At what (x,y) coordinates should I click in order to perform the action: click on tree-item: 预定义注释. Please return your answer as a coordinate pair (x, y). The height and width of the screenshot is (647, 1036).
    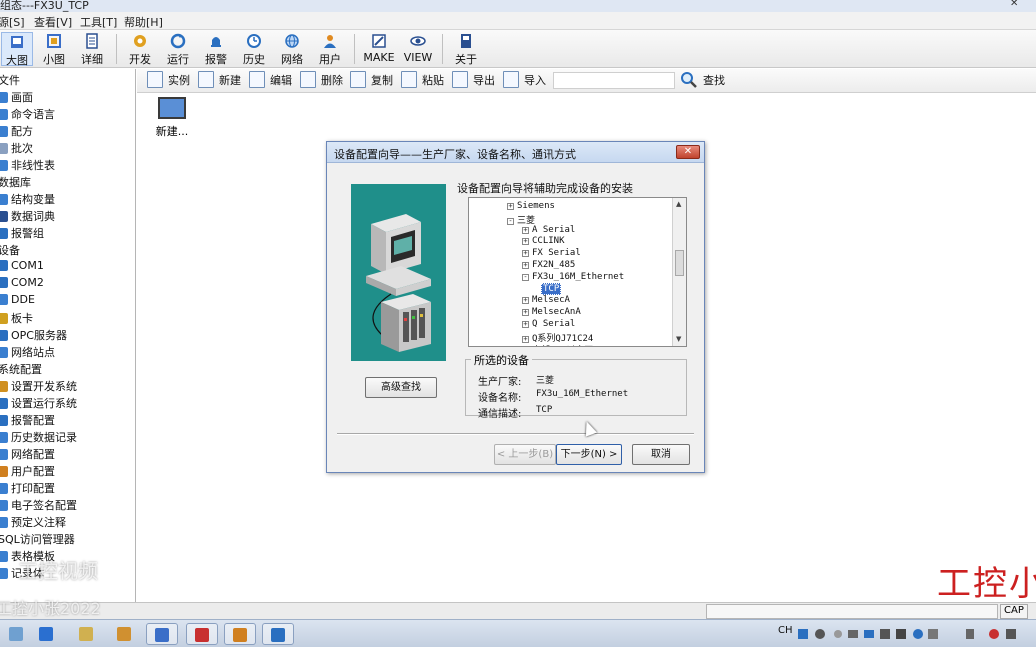
    Looking at the image, I should click on (33, 522).